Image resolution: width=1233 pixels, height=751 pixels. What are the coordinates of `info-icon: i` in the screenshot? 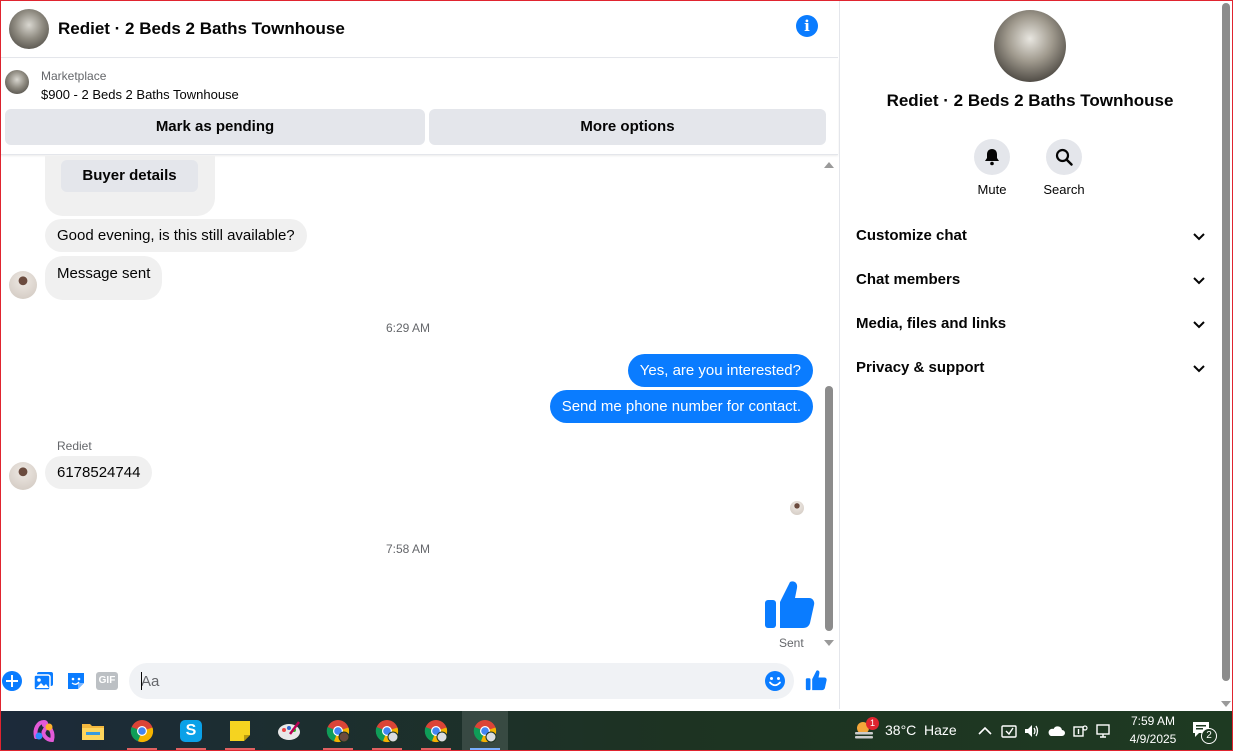 It's located at (807, 26).